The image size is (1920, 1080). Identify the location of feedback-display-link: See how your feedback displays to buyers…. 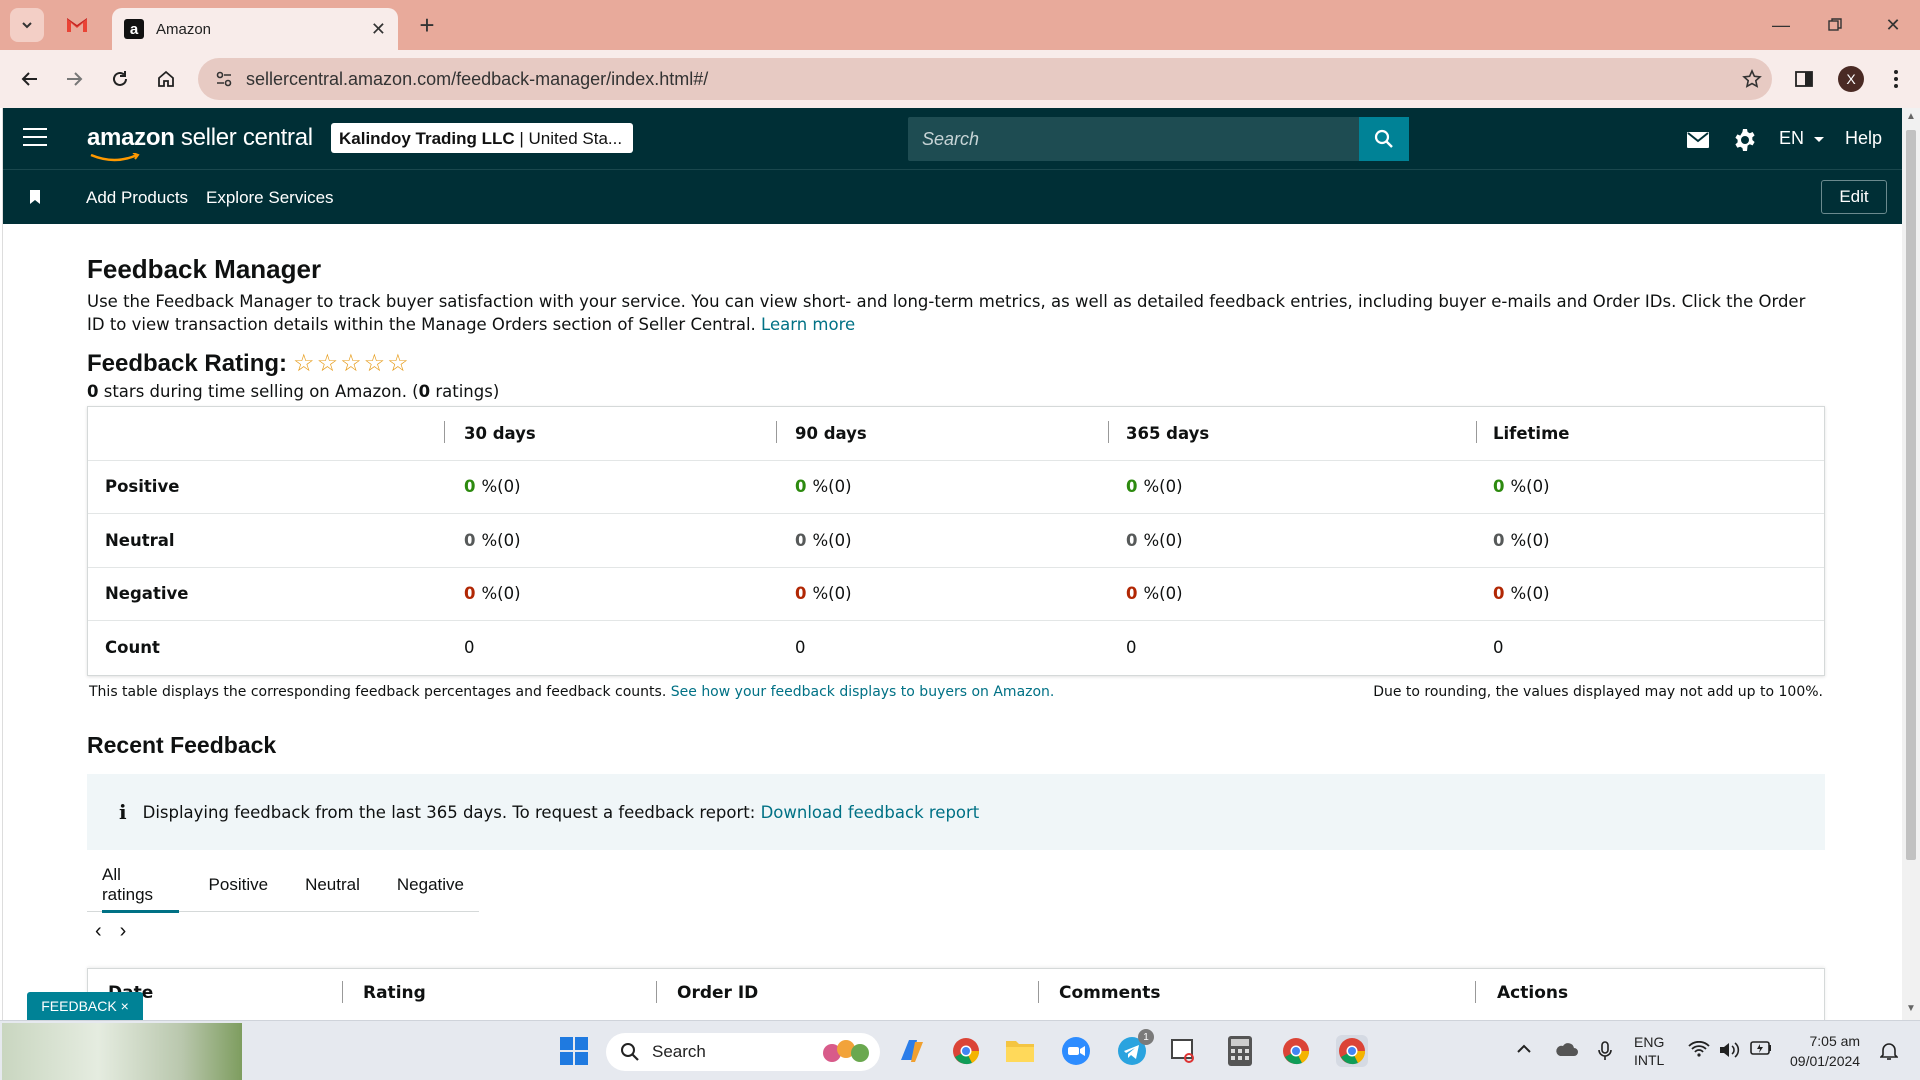
(863, 692).